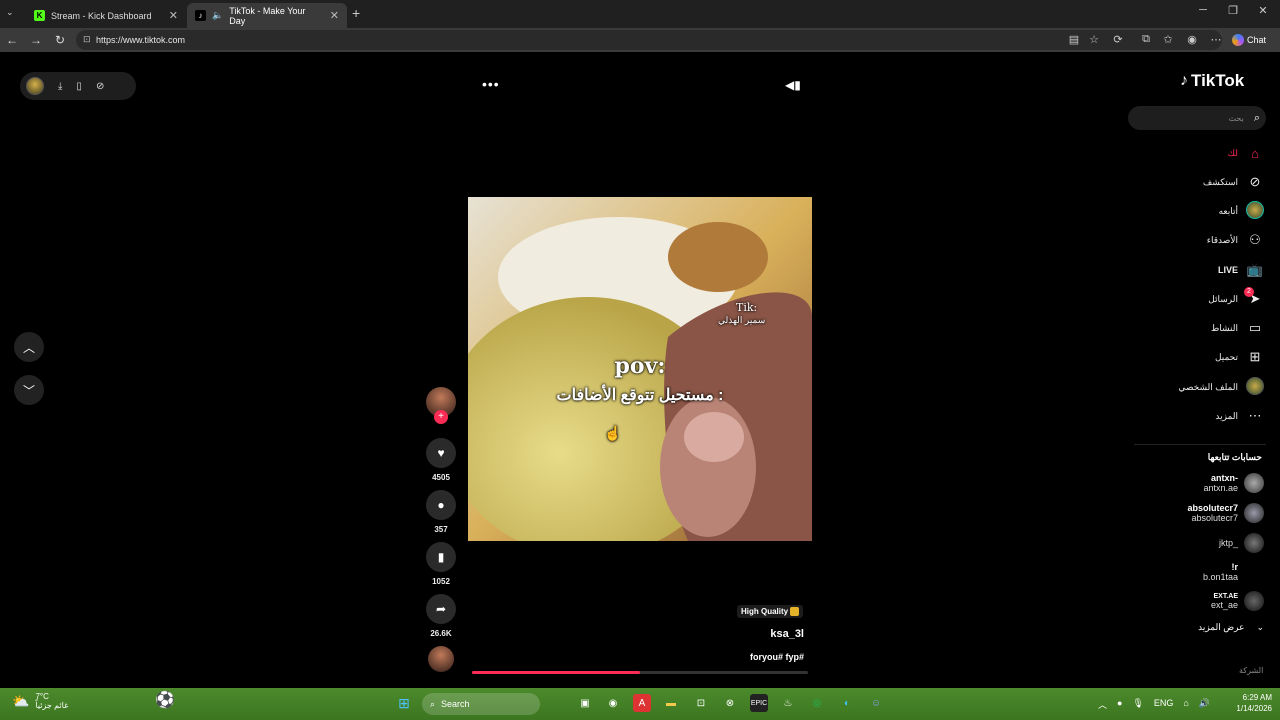 This screenshot has height=720, width=1280. I want to click on nav-upload: تحميل ⊞, so click(1189, 357).